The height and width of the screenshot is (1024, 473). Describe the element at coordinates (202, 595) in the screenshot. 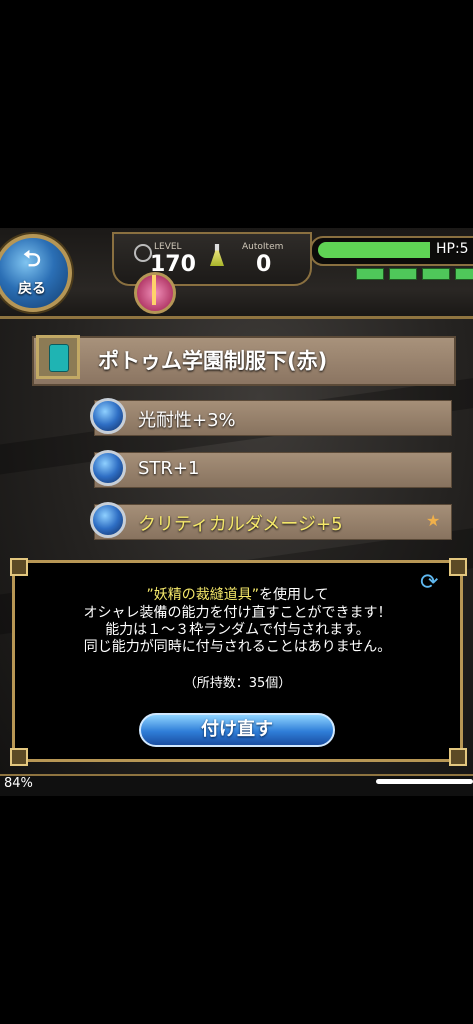

I see `tool-name: ”妖精の裁縫道具”` at that location.